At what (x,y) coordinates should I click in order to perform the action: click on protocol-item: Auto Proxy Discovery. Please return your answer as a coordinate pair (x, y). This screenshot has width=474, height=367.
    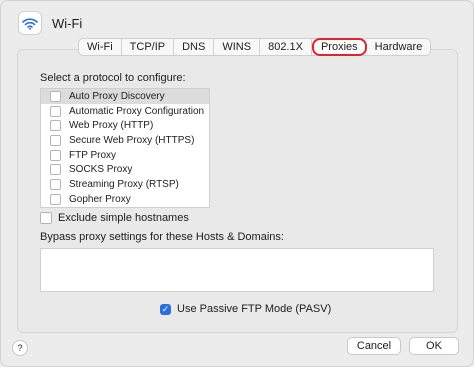
    Looking at the image, I should click on (125, 96).